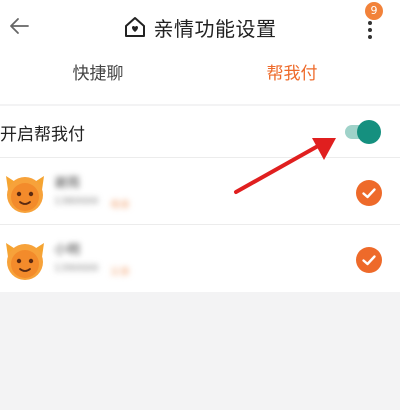  I want to click on more-vertical-icon, so click(370, 30).